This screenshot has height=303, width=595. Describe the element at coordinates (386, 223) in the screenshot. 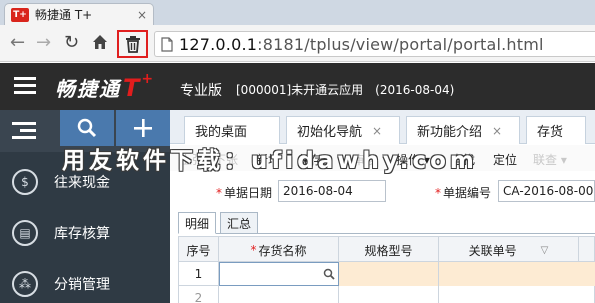

I see `detail-tabs: 明细 汇总` at that location.